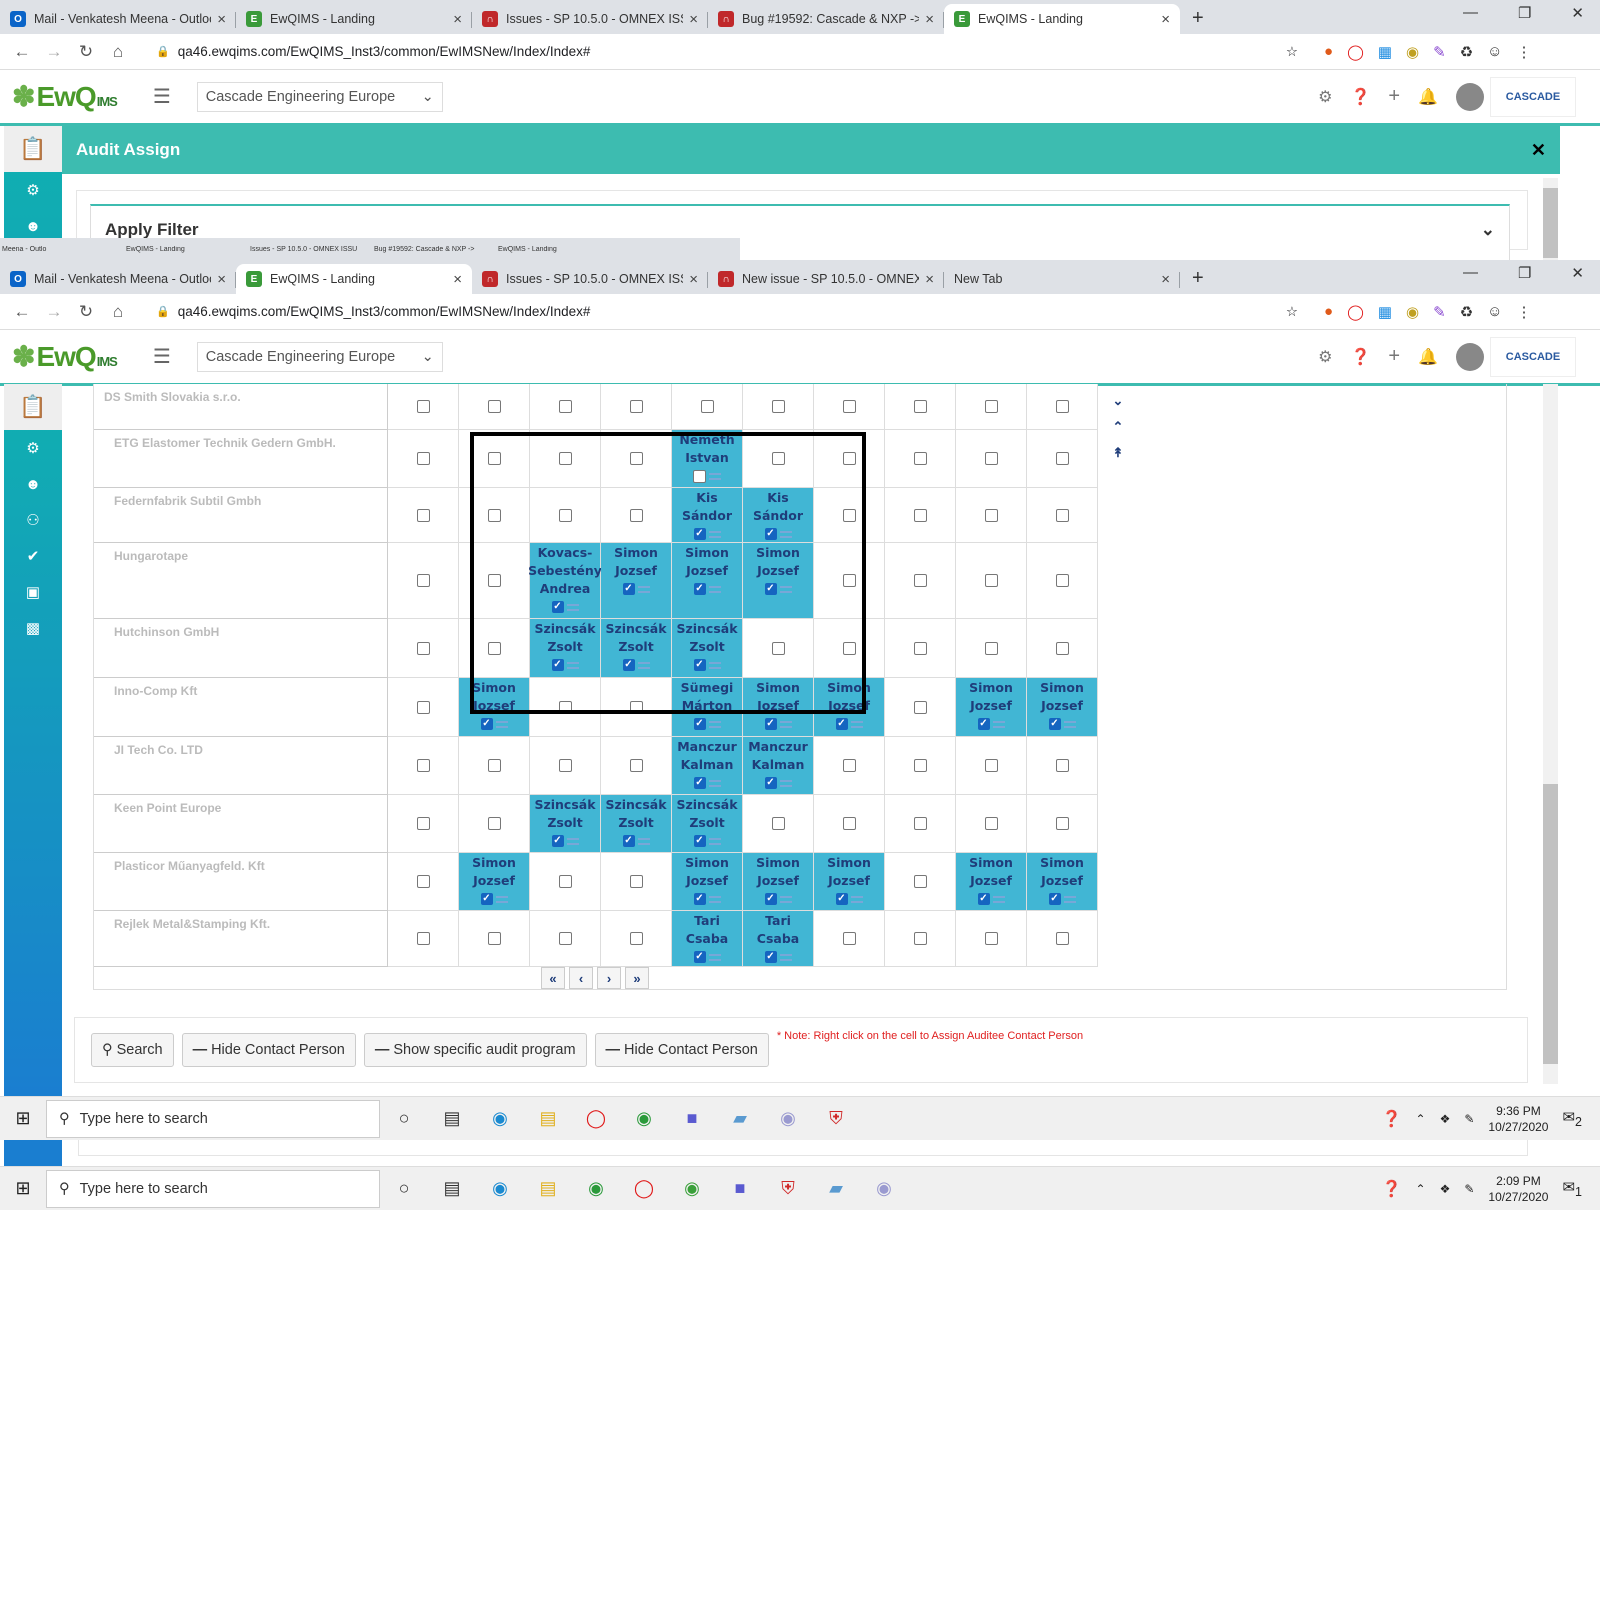 This screenshot has width=1600, height=1610. Describe the element at coordinates (548, 1118) in the screenshot. I see `file-explorer-icon: ▤` at that location.